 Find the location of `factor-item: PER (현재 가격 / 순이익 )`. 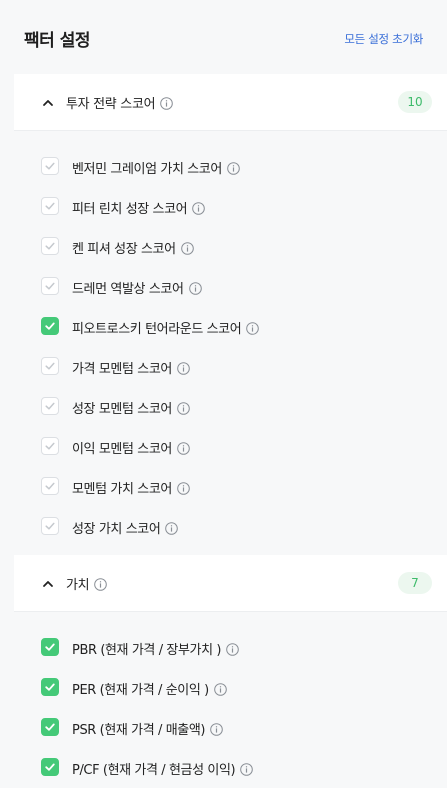

factor-item: PER (현재 가격 / 순이익 ) is located at coordinates (223, 688).